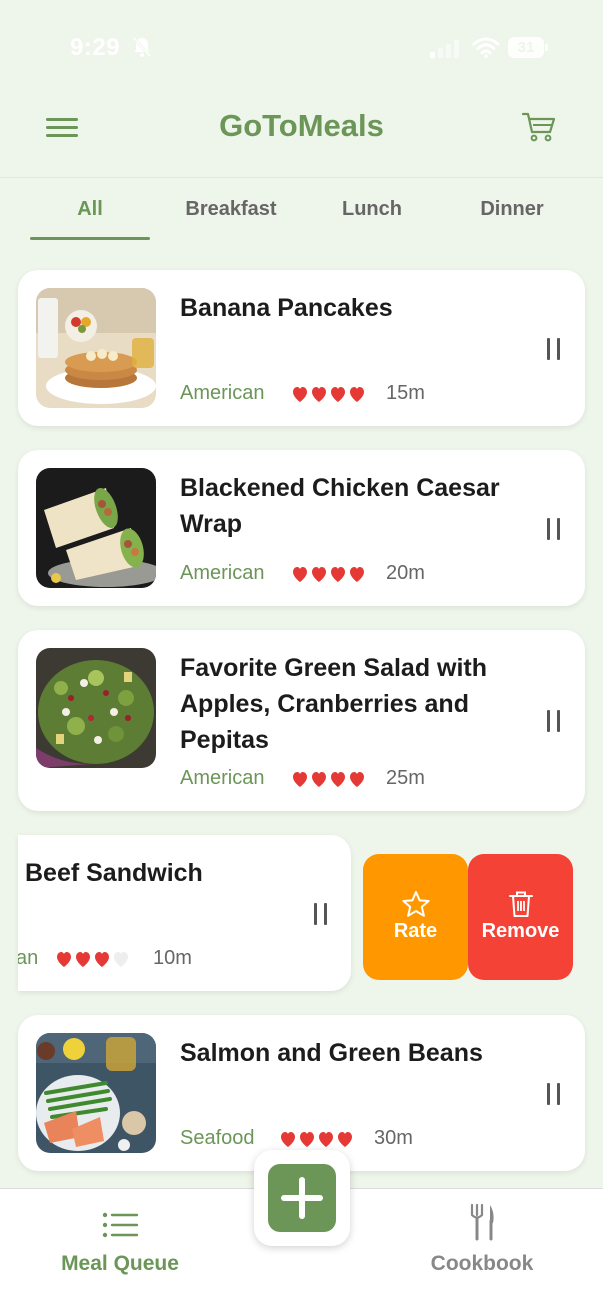  Describe the element at coordinates (372, 211) in the screenshot. I see `tab-lunch: Lunch` at that location.